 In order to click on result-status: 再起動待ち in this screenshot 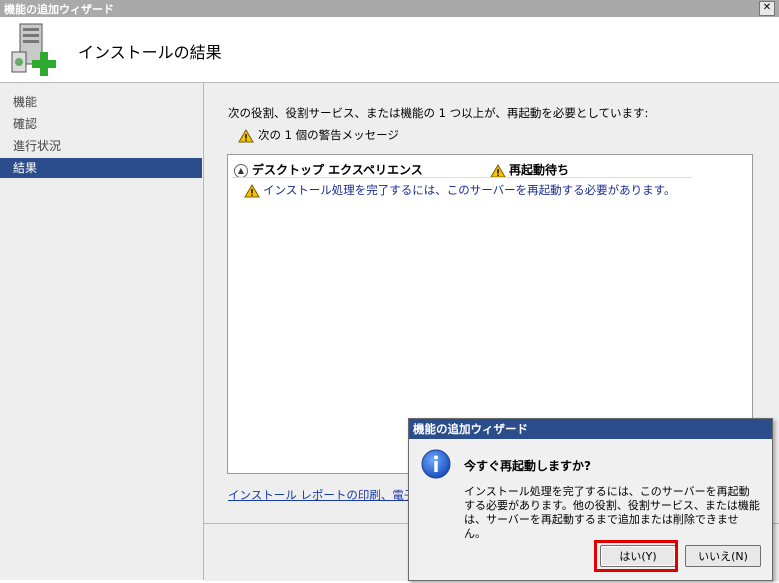, I will do `click(529, 169)`.